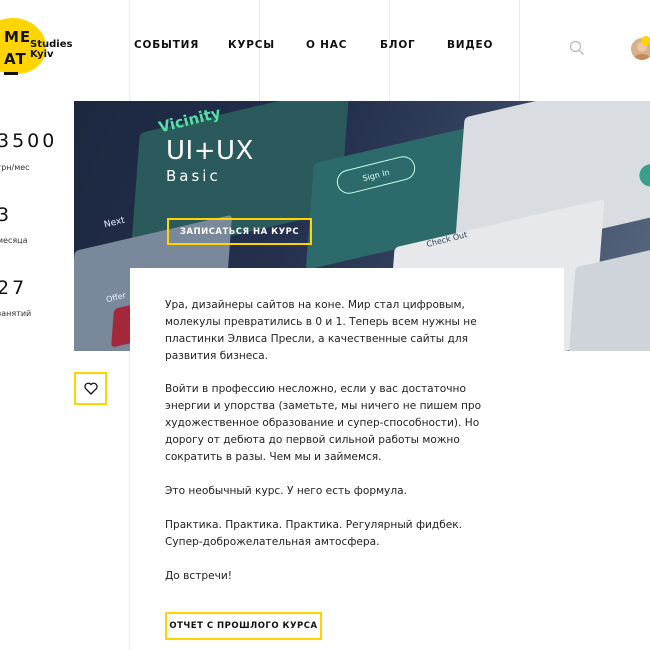  What do you see at coordinates (577, 48) in the screenshot?
I see `search-icon` at bounding box center [577, 48].